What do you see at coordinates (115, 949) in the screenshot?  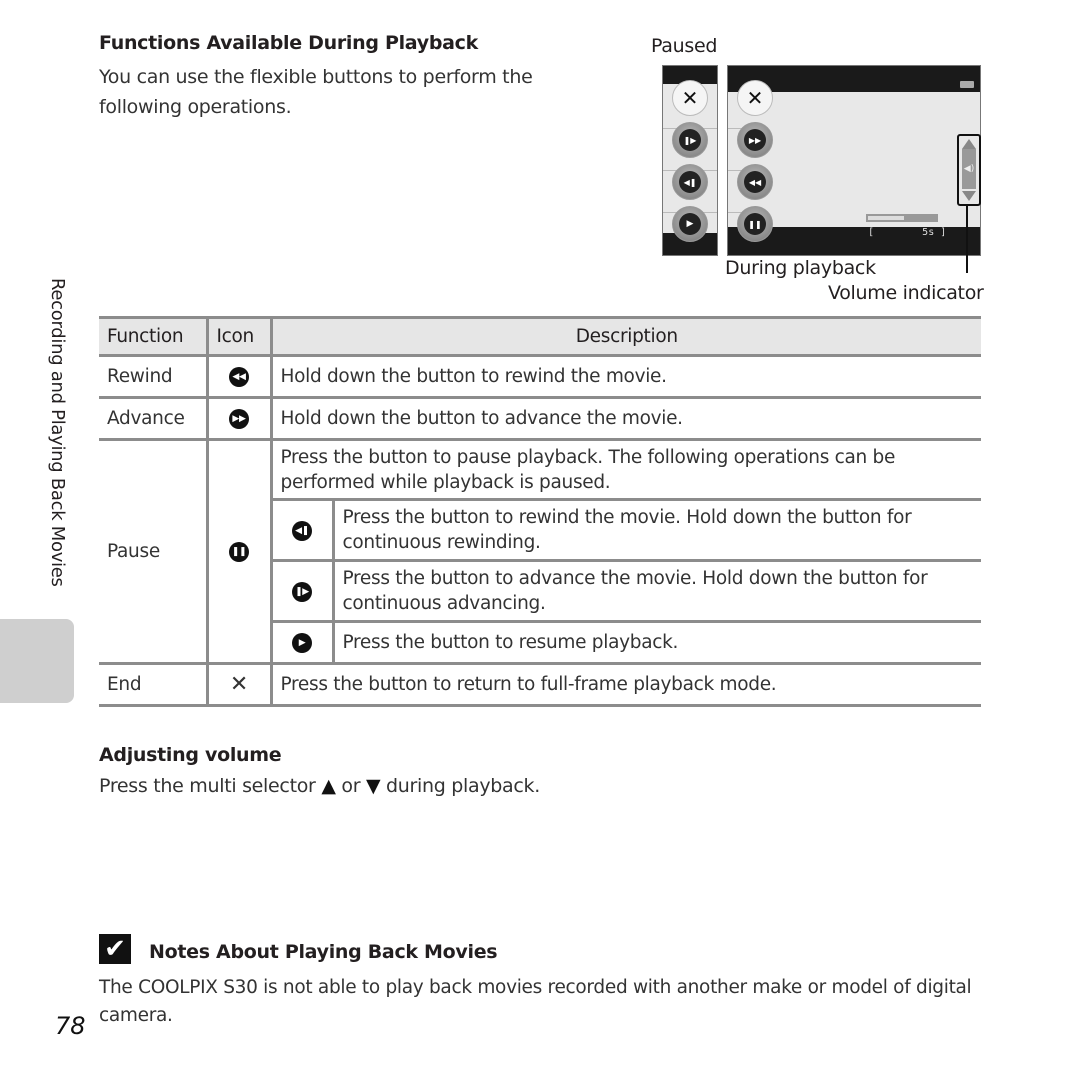 I see `check-icon: ✔` at bounding box center [115, 949].